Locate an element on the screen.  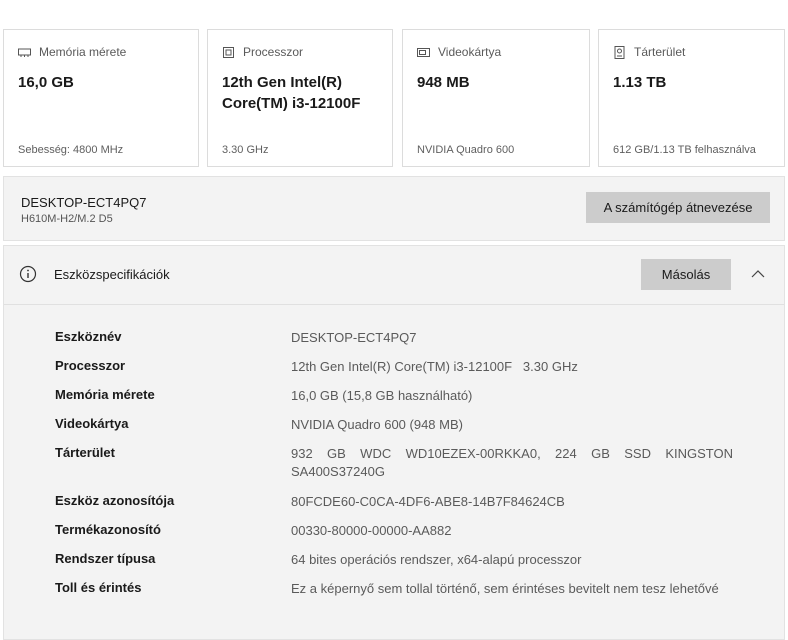
card-title: Processzor is located at coordinates (273, 52).